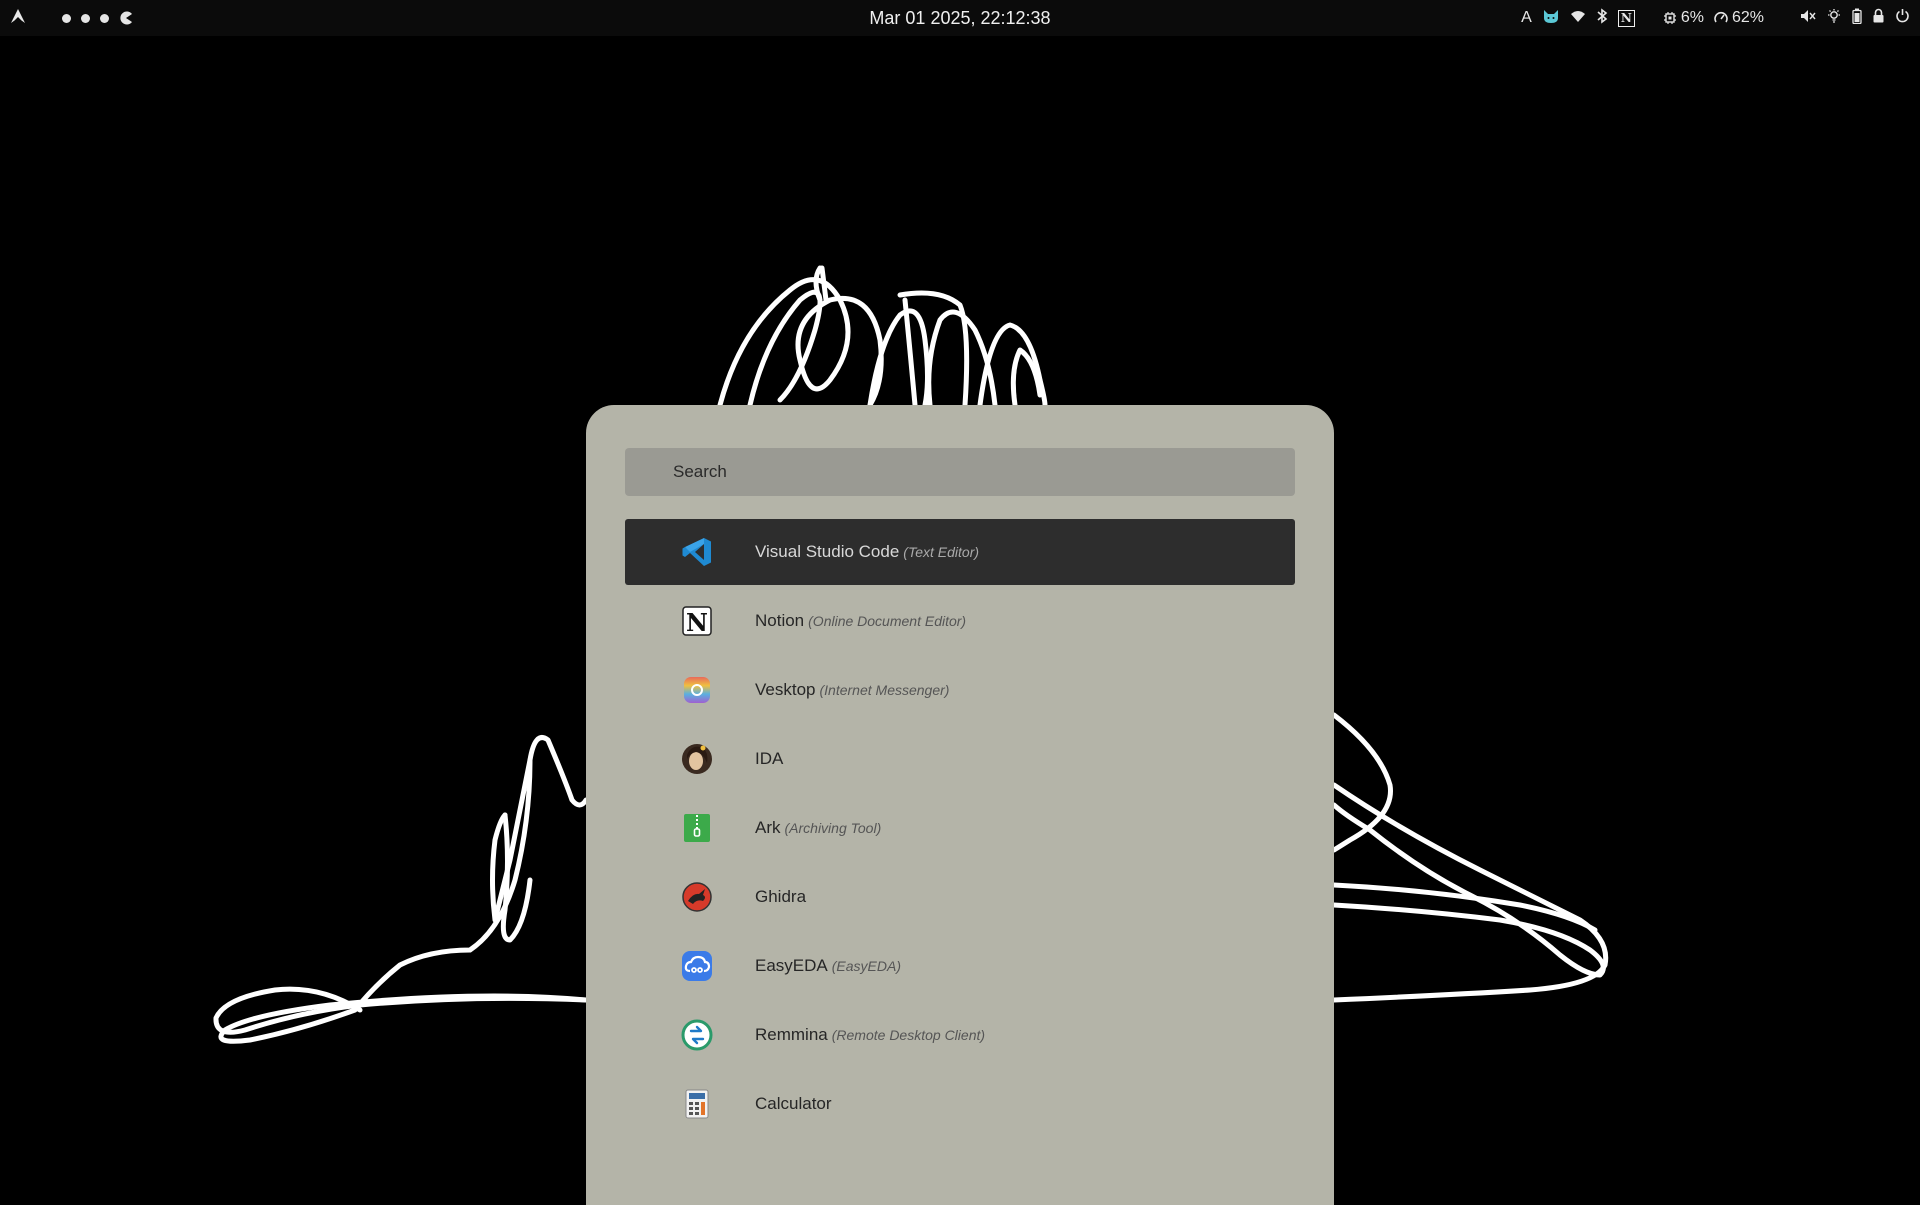 The width and height of the screenshot is (1920, 1205). I want to click on app-item-text: Vesktop (Internet Messenger), so click(852, 690).